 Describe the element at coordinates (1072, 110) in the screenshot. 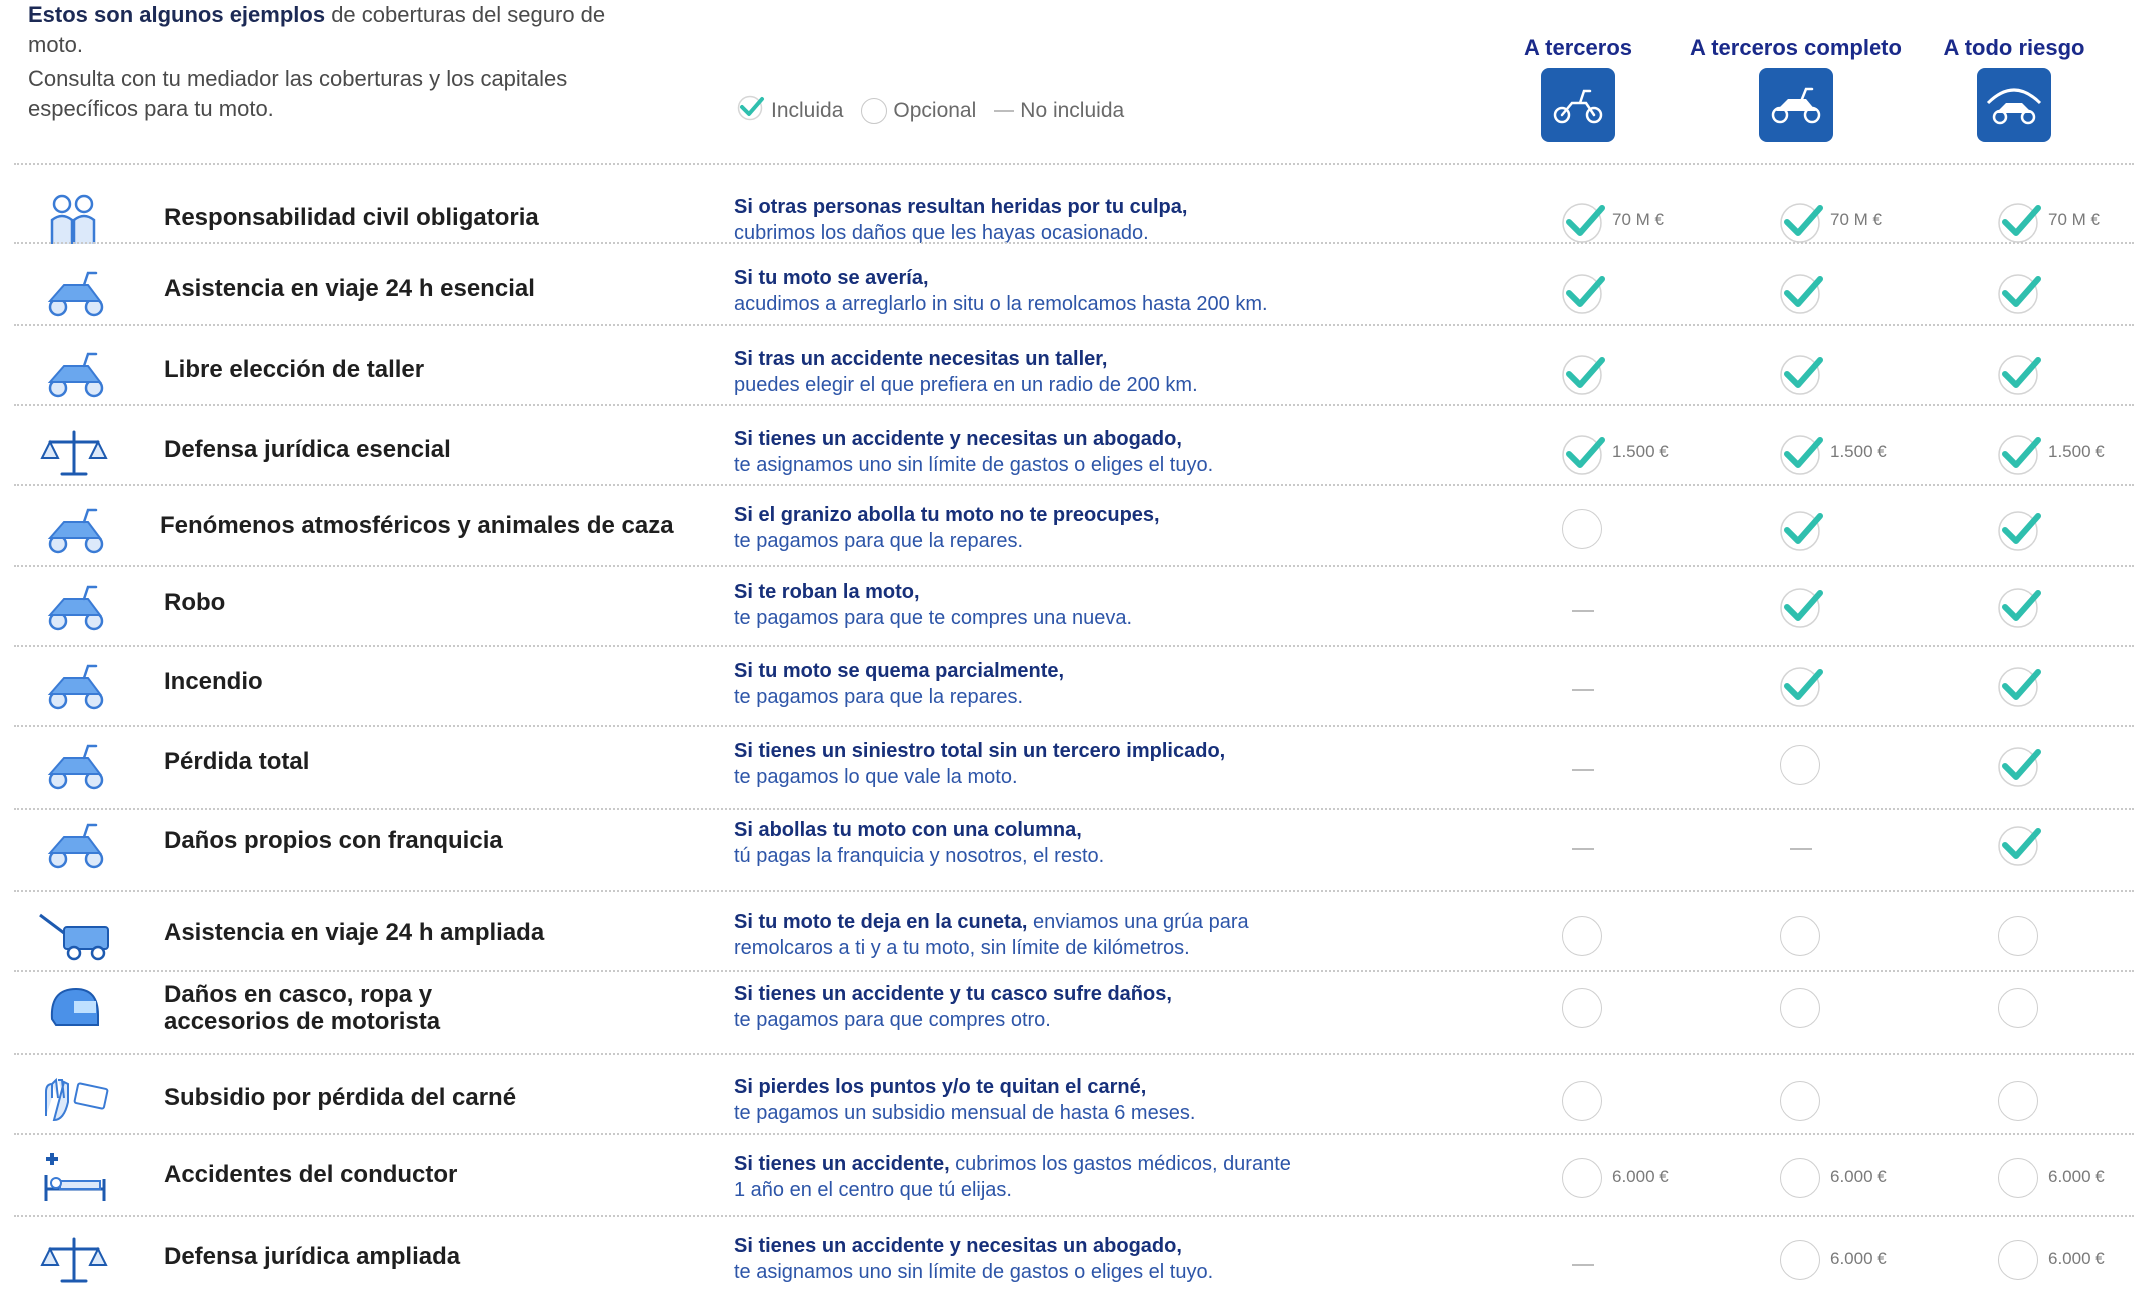

I see `legend-not-included-label: No incluida` at that location.